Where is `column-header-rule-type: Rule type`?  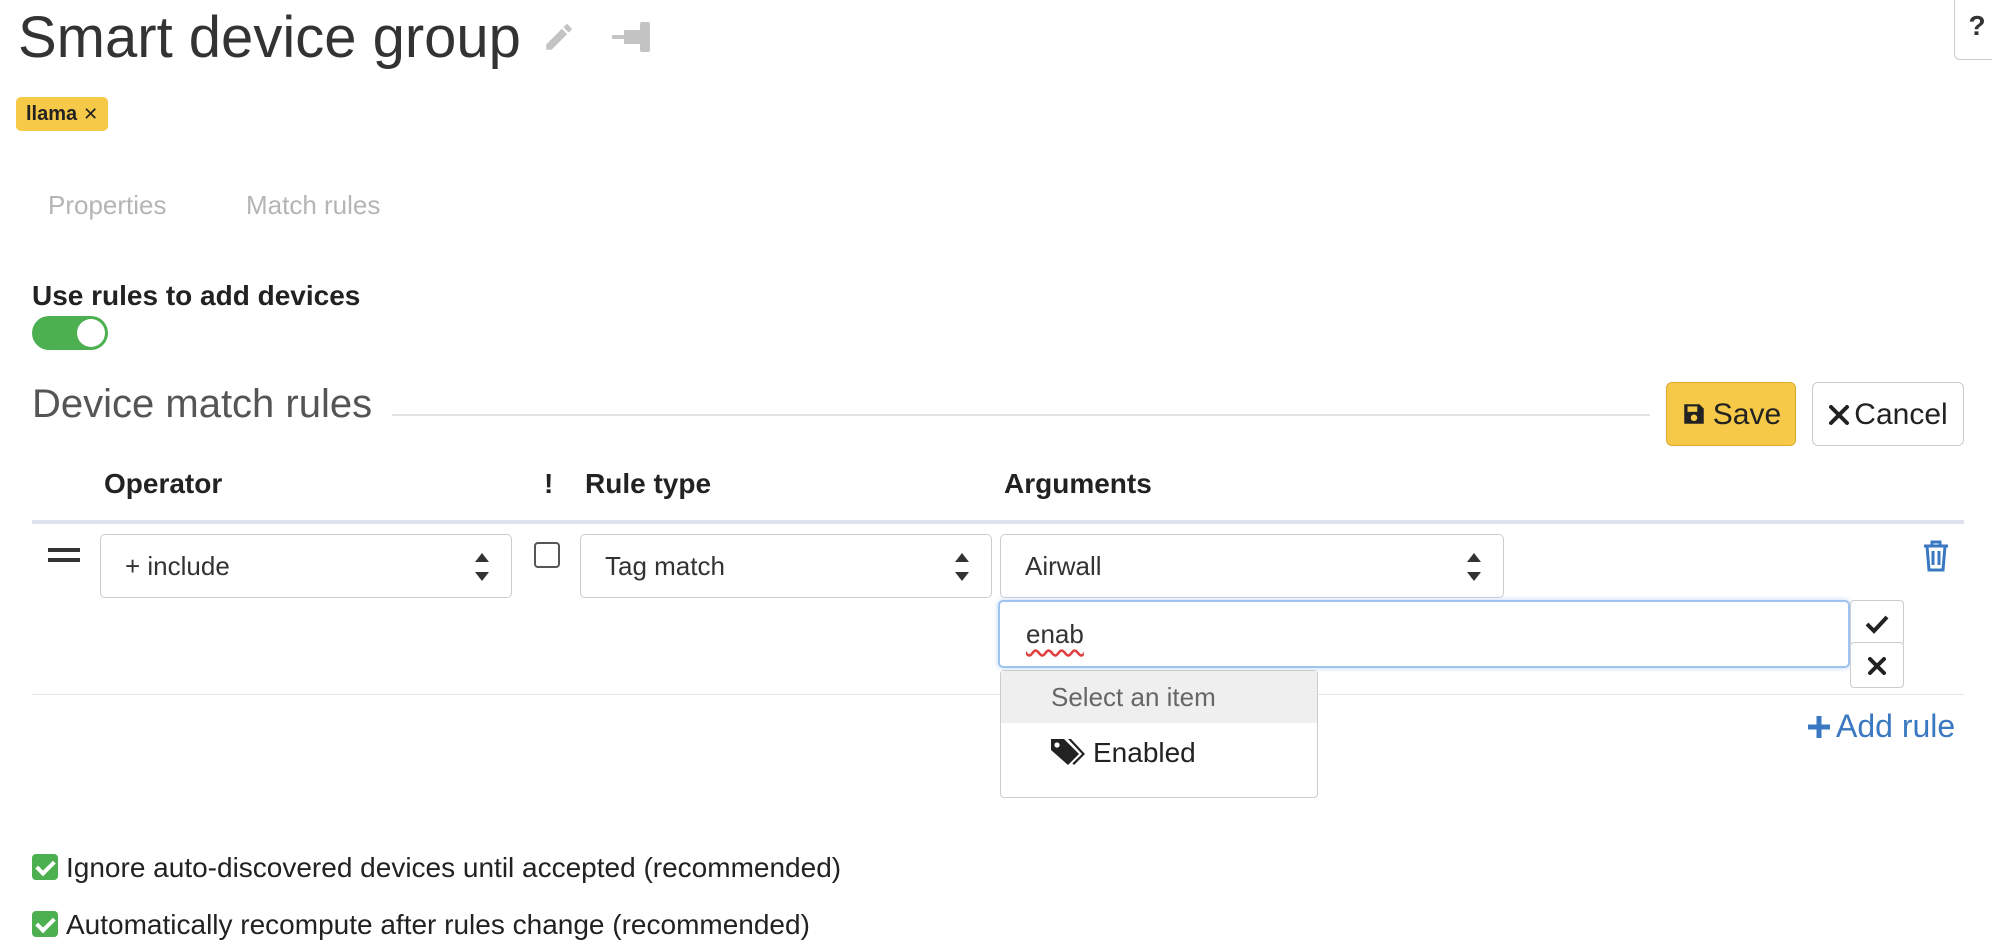 column-header-rule-type: Rule type is located at coordinates (648, 483).